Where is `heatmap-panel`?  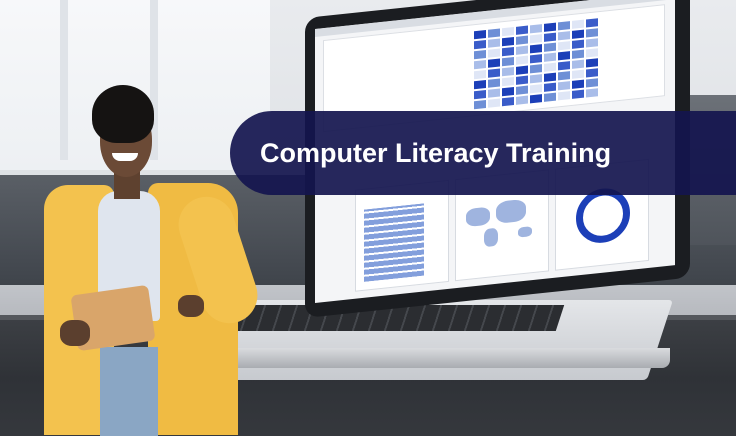 heatmap-panel is located at coordinates (402, 235).